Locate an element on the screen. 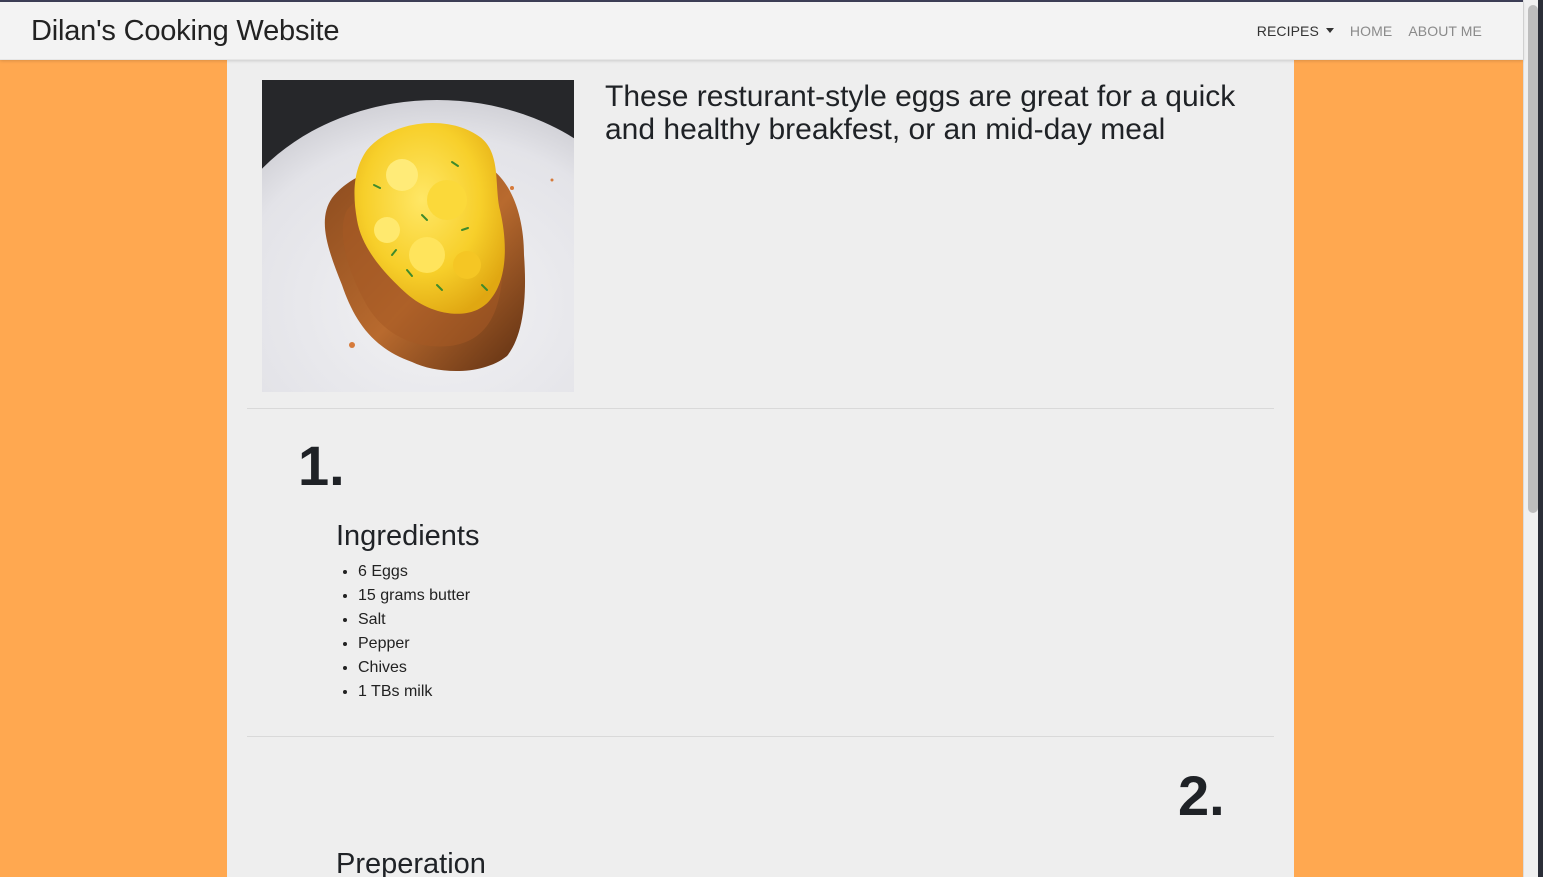 The width and height of the screenshot is (1543, 877). ingredients-heading: Ingredients is located at coordinates (408, 536).